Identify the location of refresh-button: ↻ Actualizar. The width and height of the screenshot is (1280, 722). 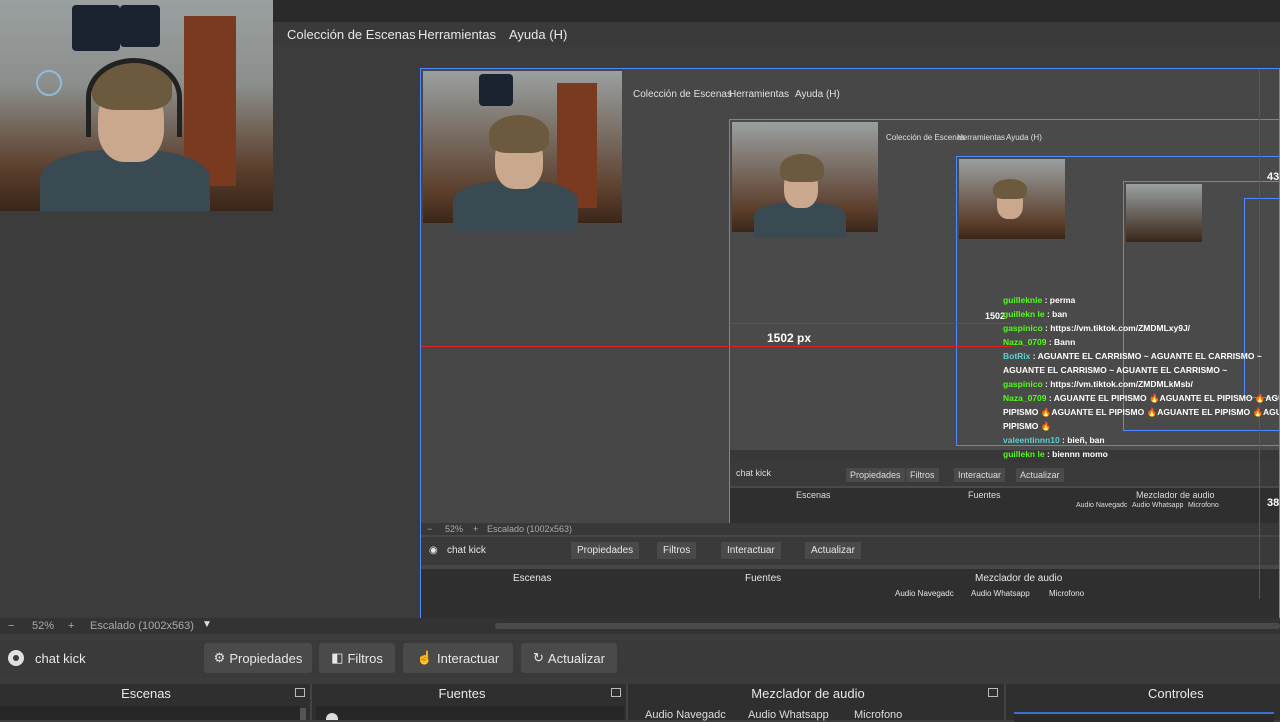
(569, 658).